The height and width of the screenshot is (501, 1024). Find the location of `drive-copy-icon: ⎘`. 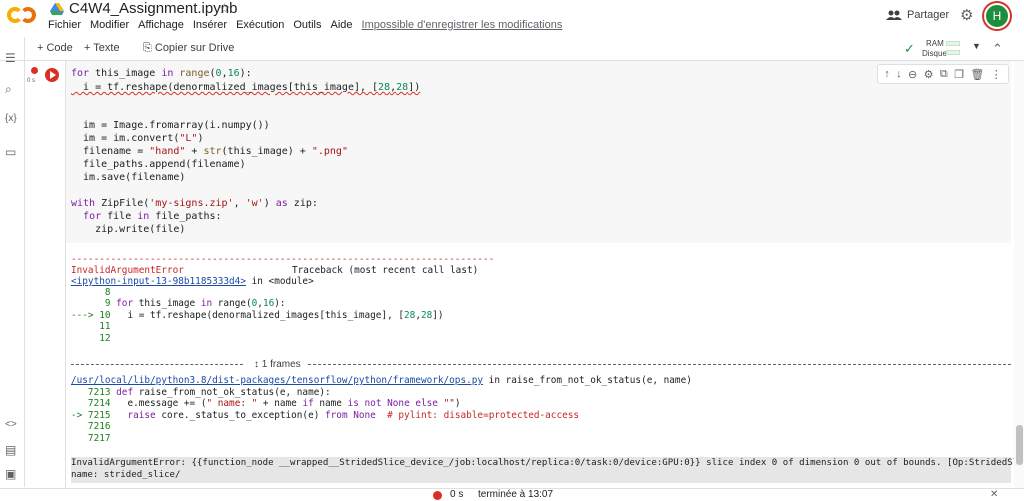

drive-copy-icon: ⎘ is located at coordinates (147, 48).